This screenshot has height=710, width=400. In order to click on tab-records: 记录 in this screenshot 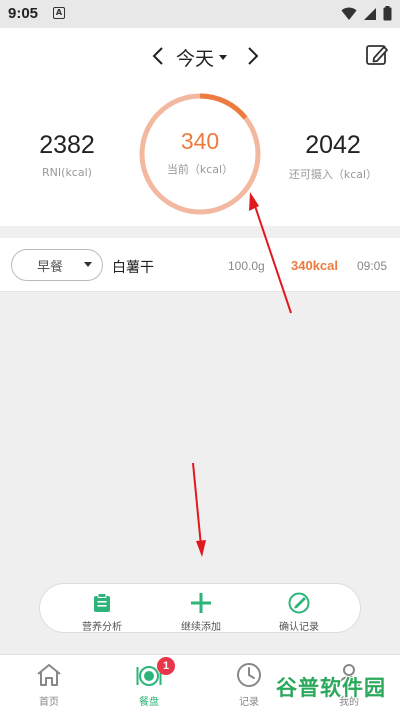, I will do `click(249, 684)`.